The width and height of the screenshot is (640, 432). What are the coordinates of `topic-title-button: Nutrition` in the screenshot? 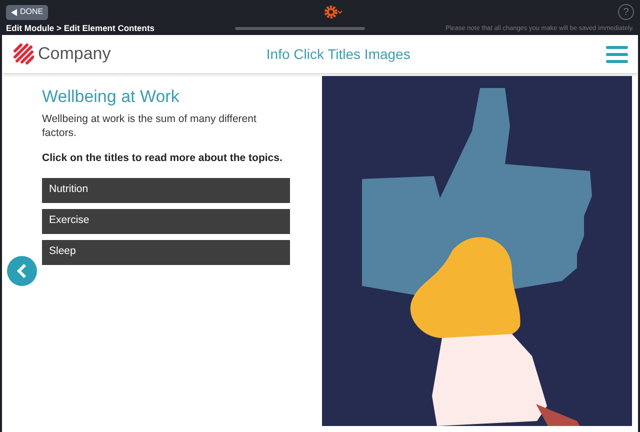 It's located at (166, 190).